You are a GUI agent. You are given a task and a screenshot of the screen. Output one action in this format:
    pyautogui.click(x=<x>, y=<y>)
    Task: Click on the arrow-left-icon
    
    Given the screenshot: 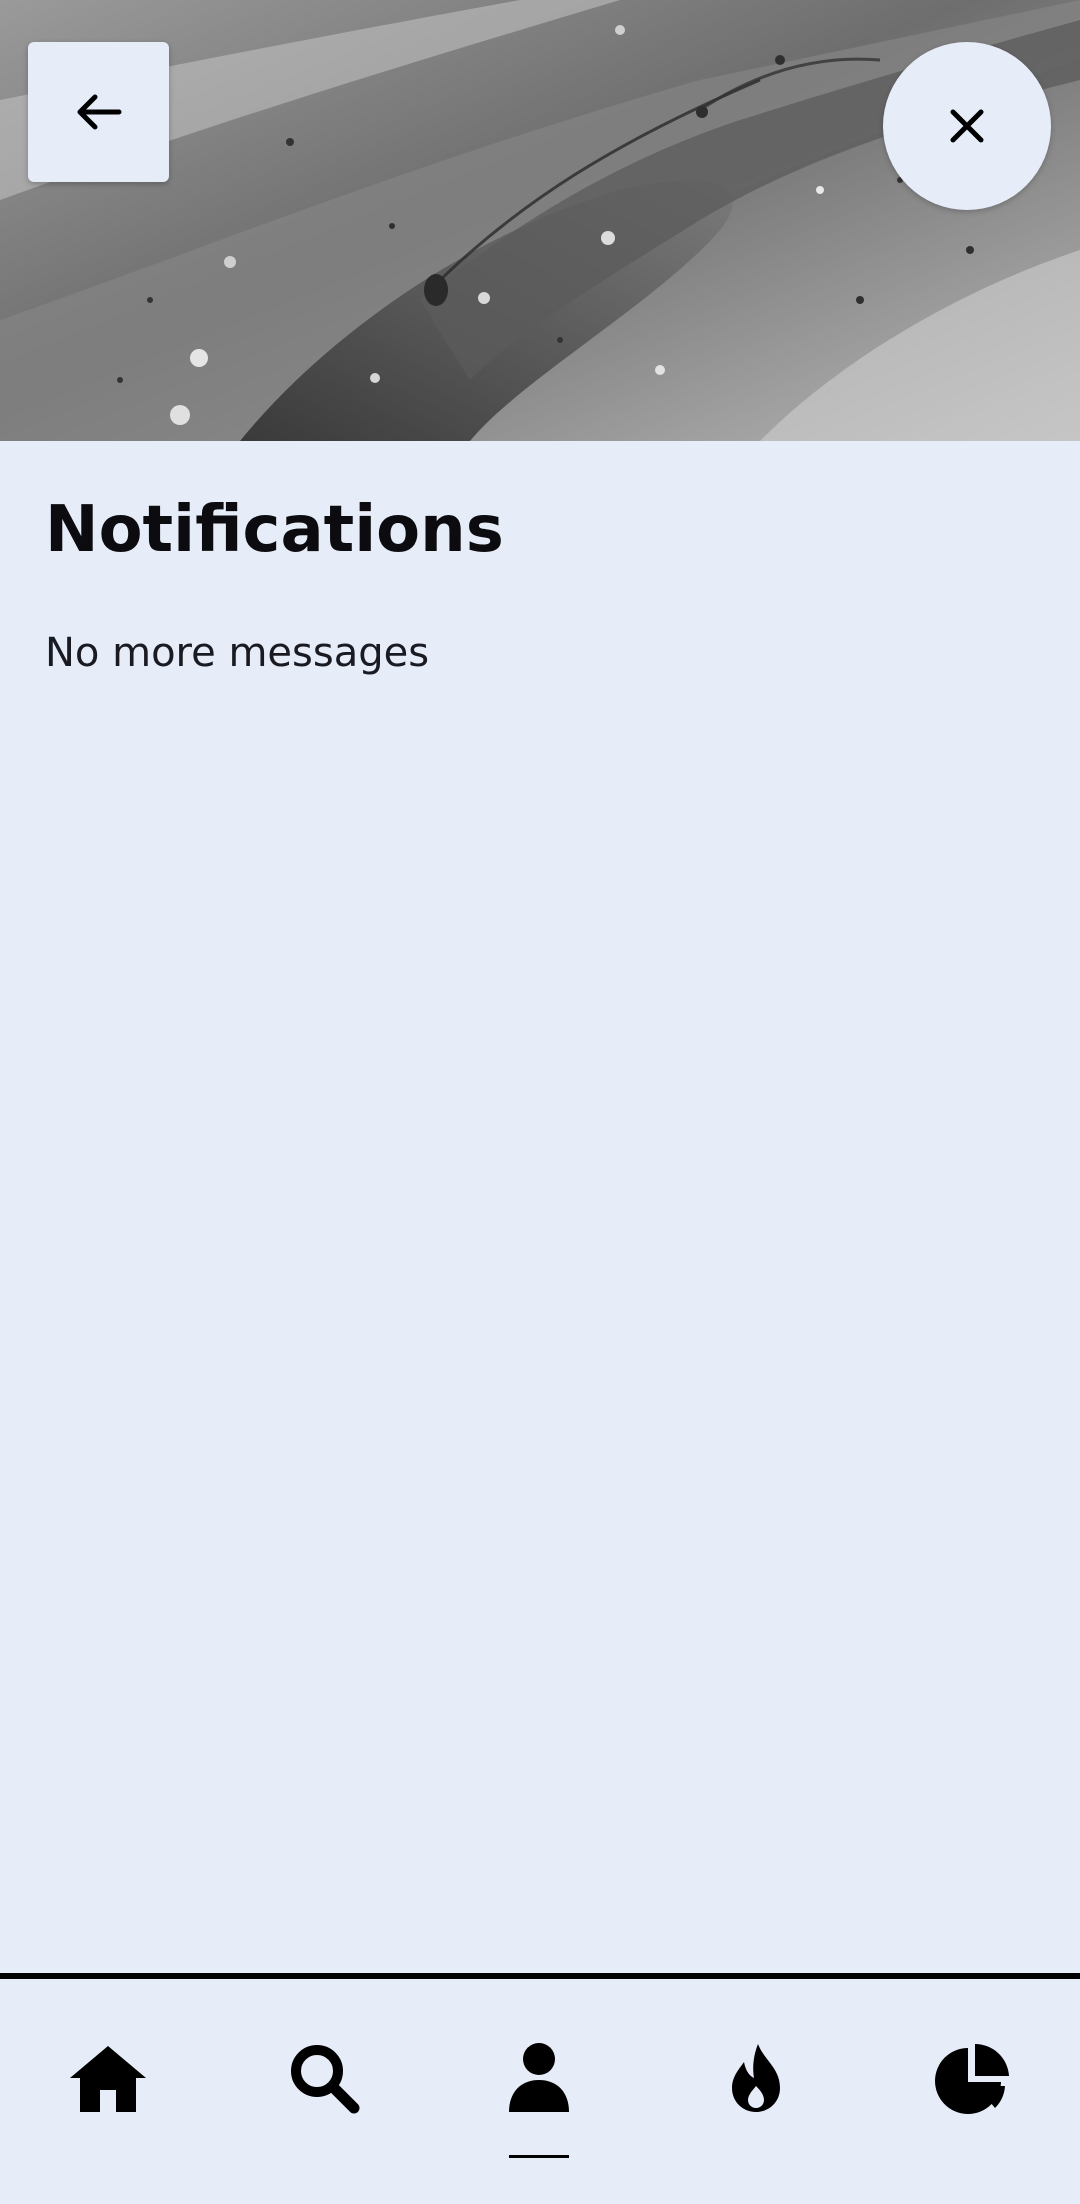 What is the action you would take?
    pyautogui.click(x=99, y=112)
    